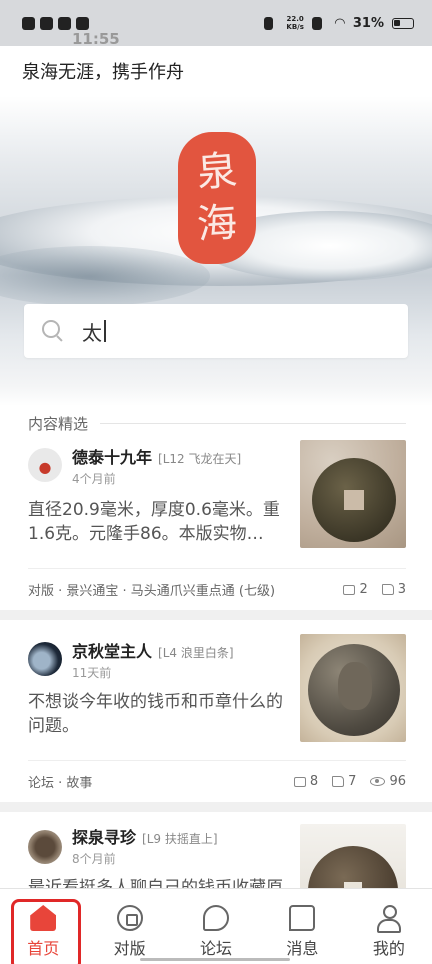  What do you see at coordinates (105, 276) in the screenshot?
I see `wave-decoration` at bounding box center [105, 276].